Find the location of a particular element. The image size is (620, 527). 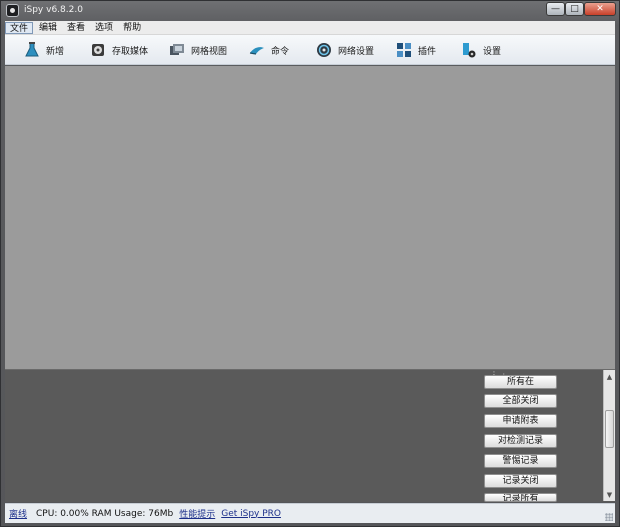

media-disk-icon is located at coordinates (98, 50).